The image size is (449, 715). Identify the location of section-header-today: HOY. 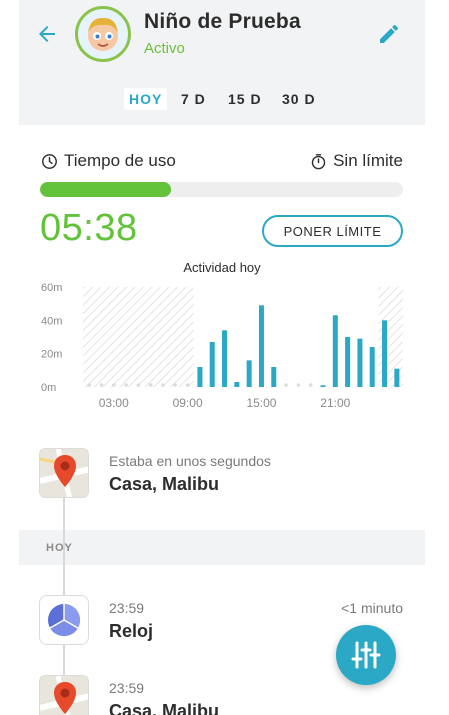
(222, 547).